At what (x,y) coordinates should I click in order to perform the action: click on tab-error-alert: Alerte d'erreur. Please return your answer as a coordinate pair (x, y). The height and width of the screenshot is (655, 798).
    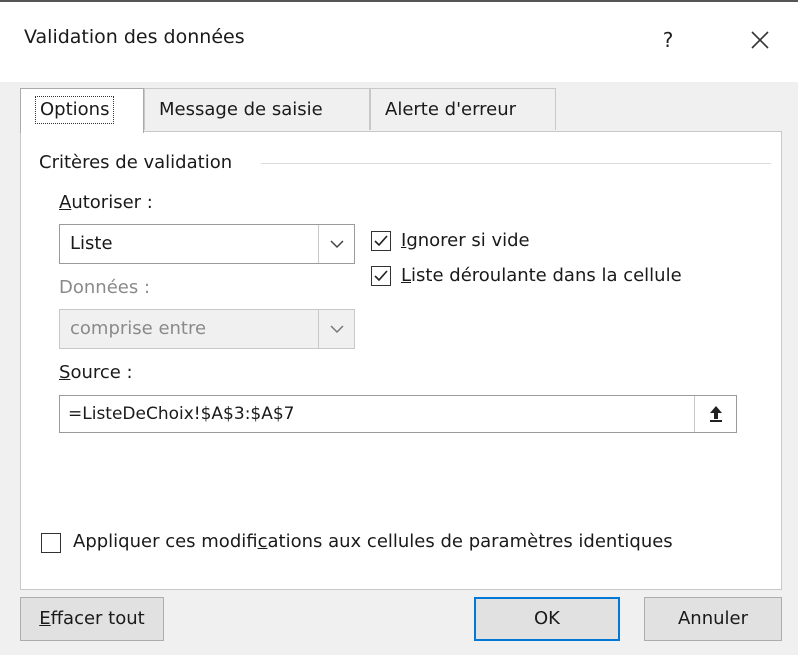
    Looking at the image, I should click on (463, 109).